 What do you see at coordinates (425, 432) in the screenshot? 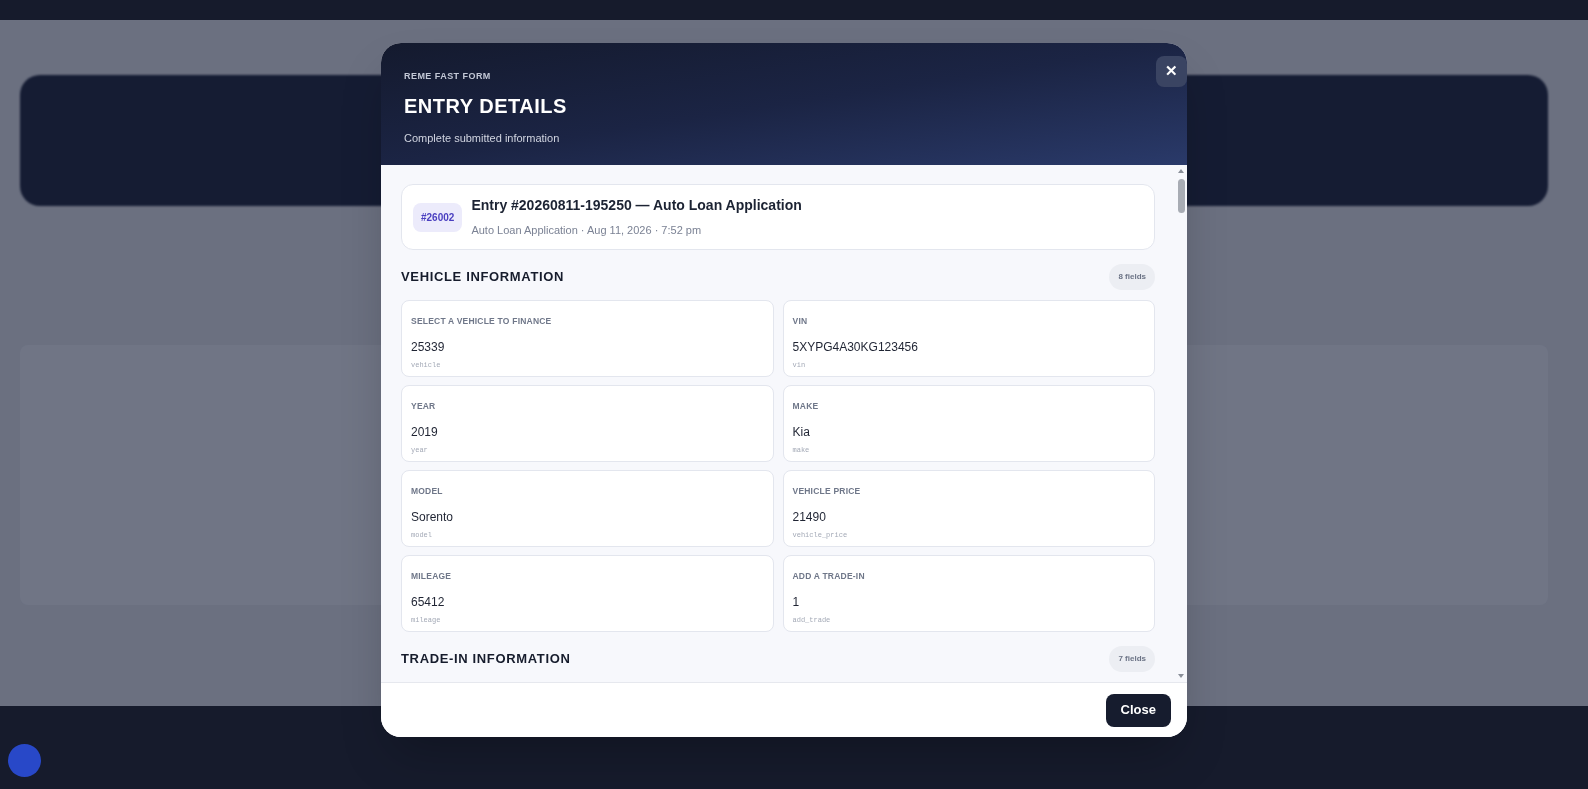
I see `field-value: 2019` at bounding box center [425, 432].